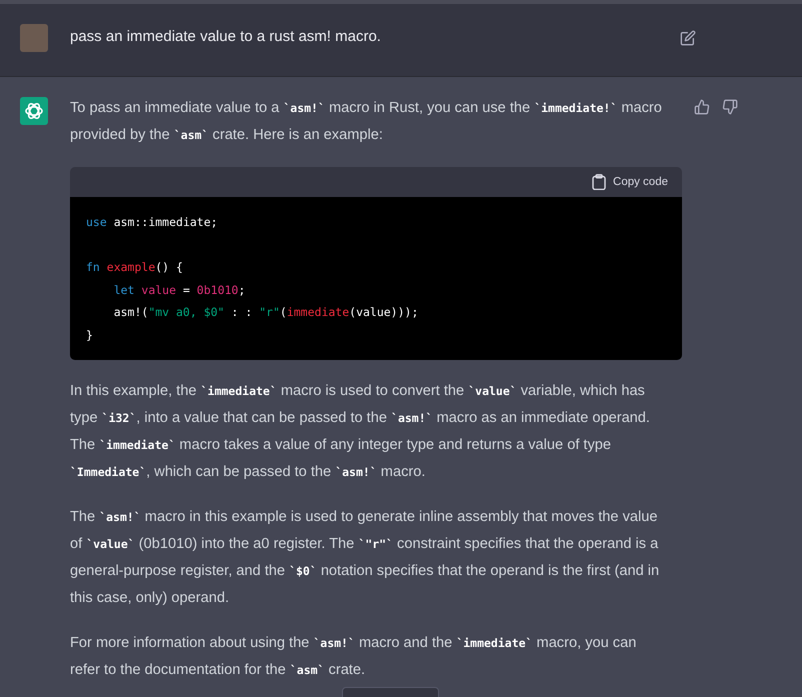 The width and height of the screenshot is (802, 697). Describe the element at coordinates (134, 267) in the screenshot. I see `code-line: fn example() {` at that location.